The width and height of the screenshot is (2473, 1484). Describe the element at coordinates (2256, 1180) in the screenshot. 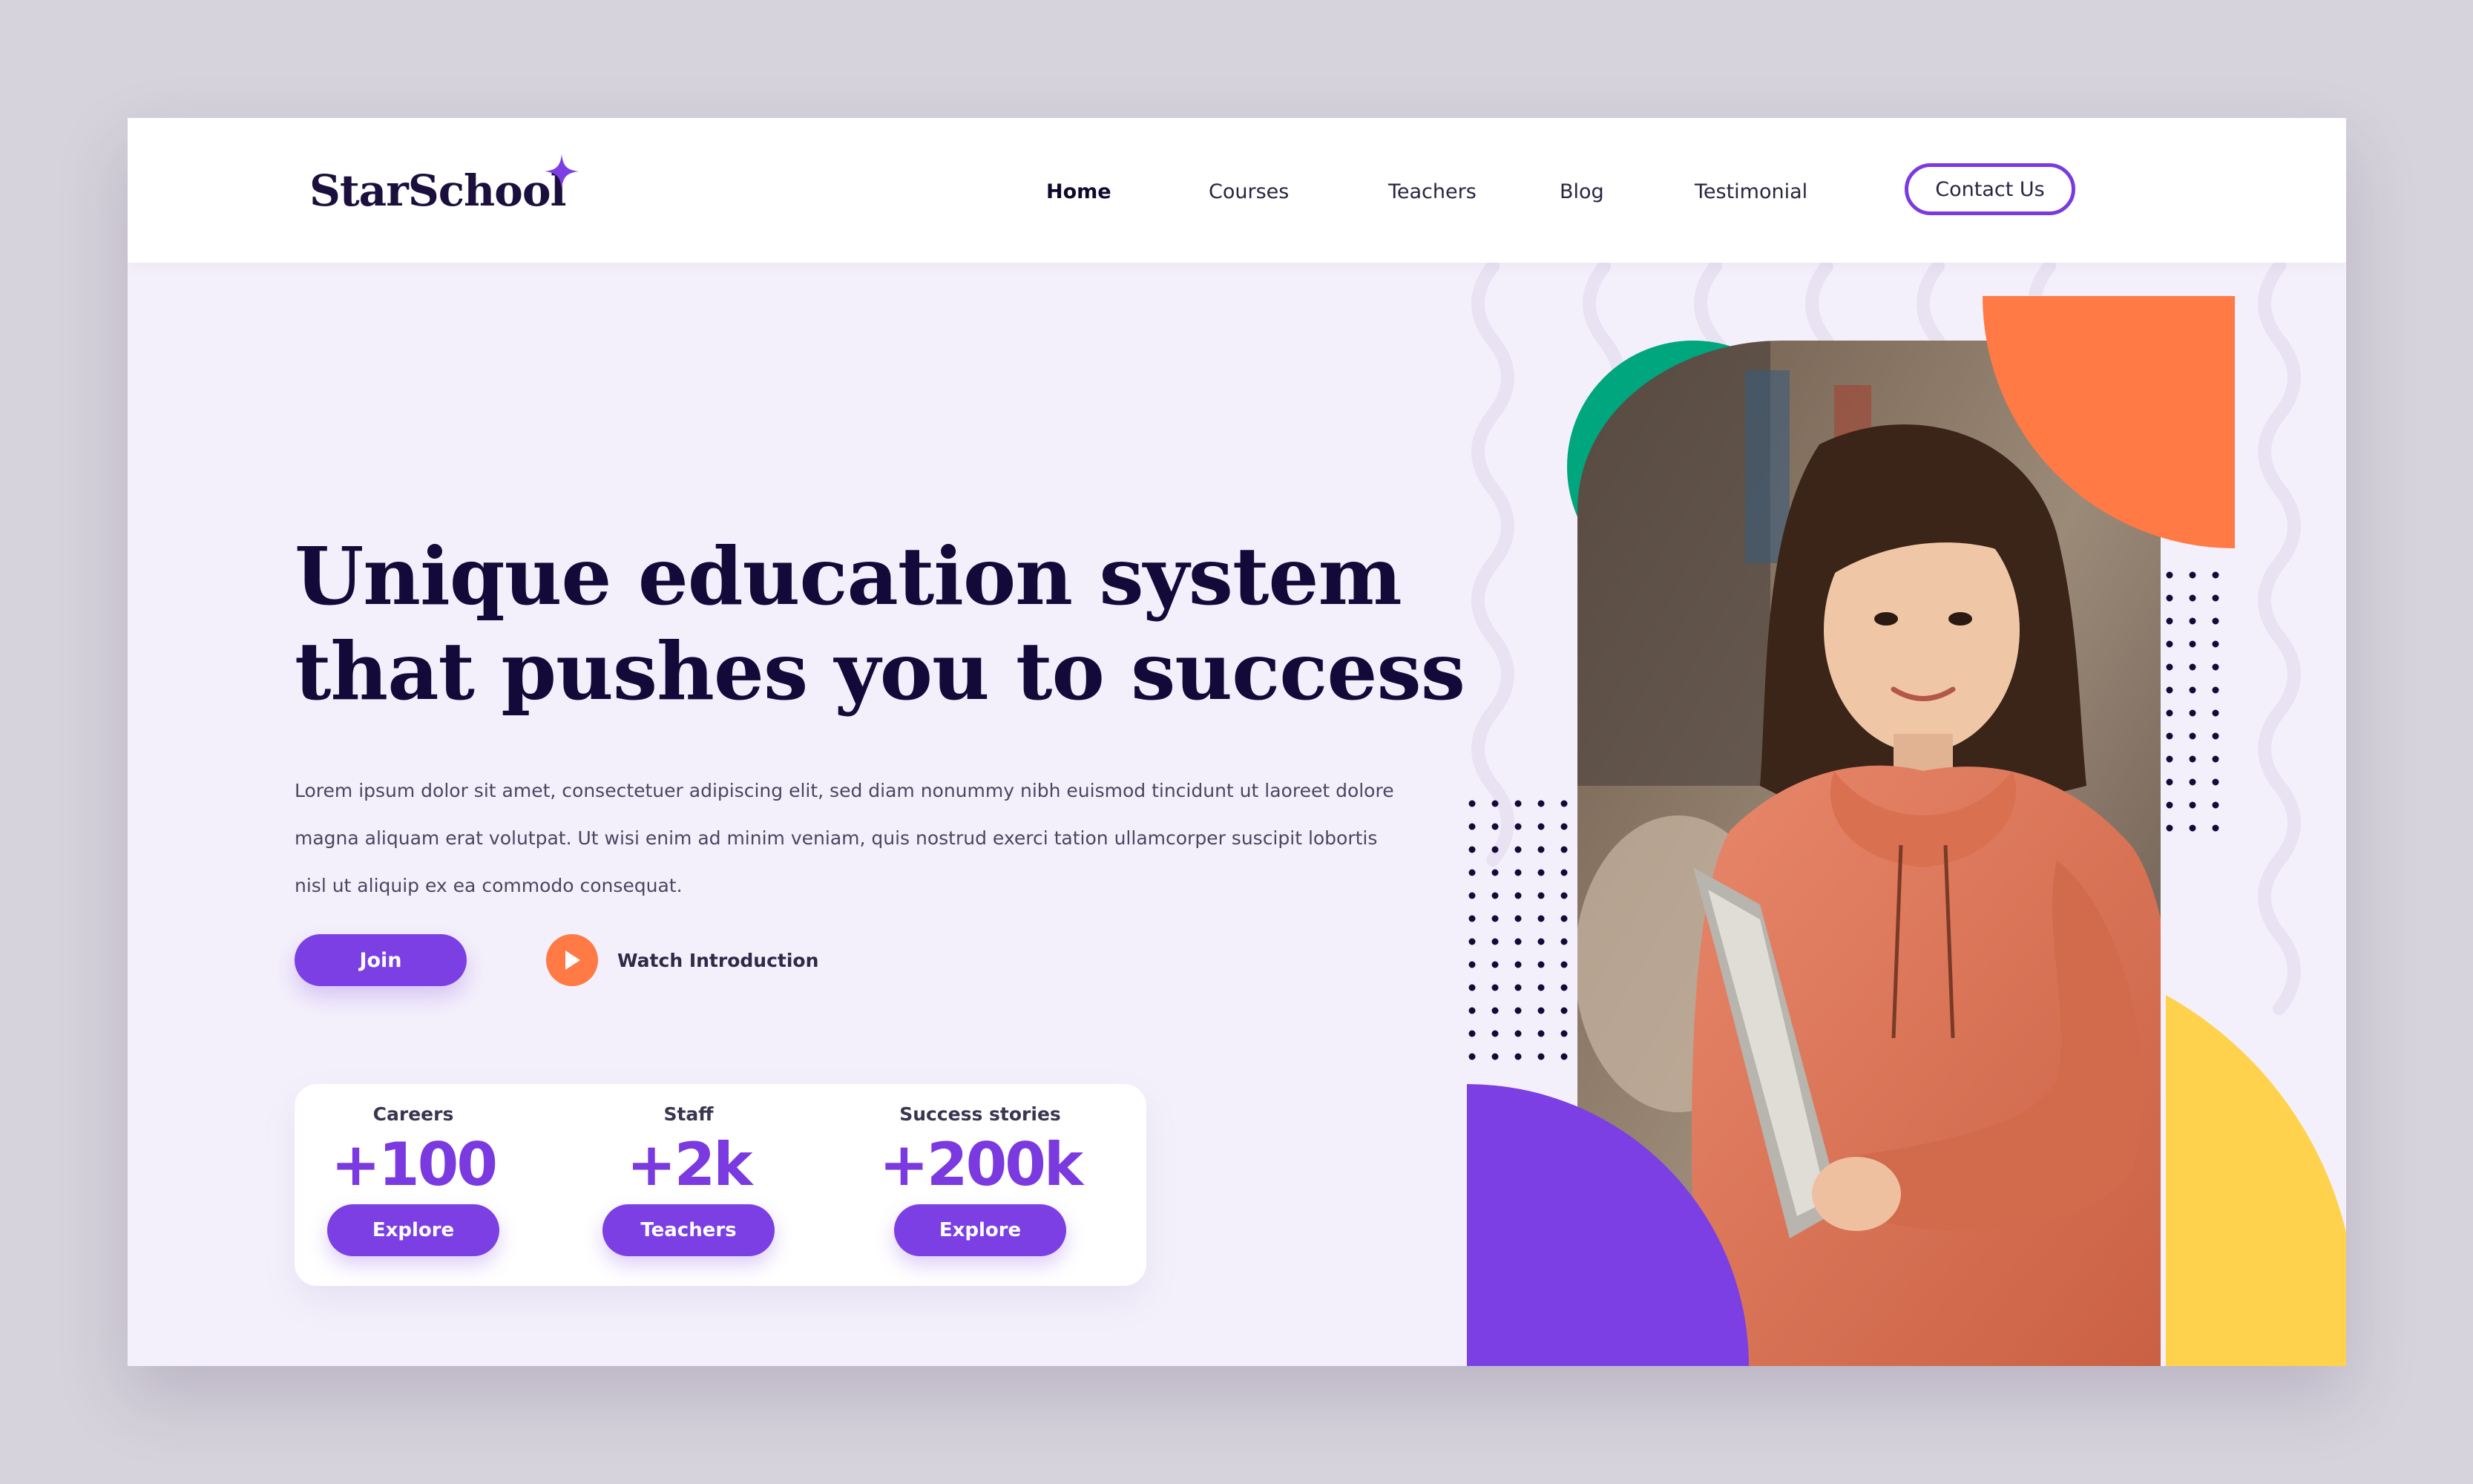

I see `yellow-half-shape` at that location.